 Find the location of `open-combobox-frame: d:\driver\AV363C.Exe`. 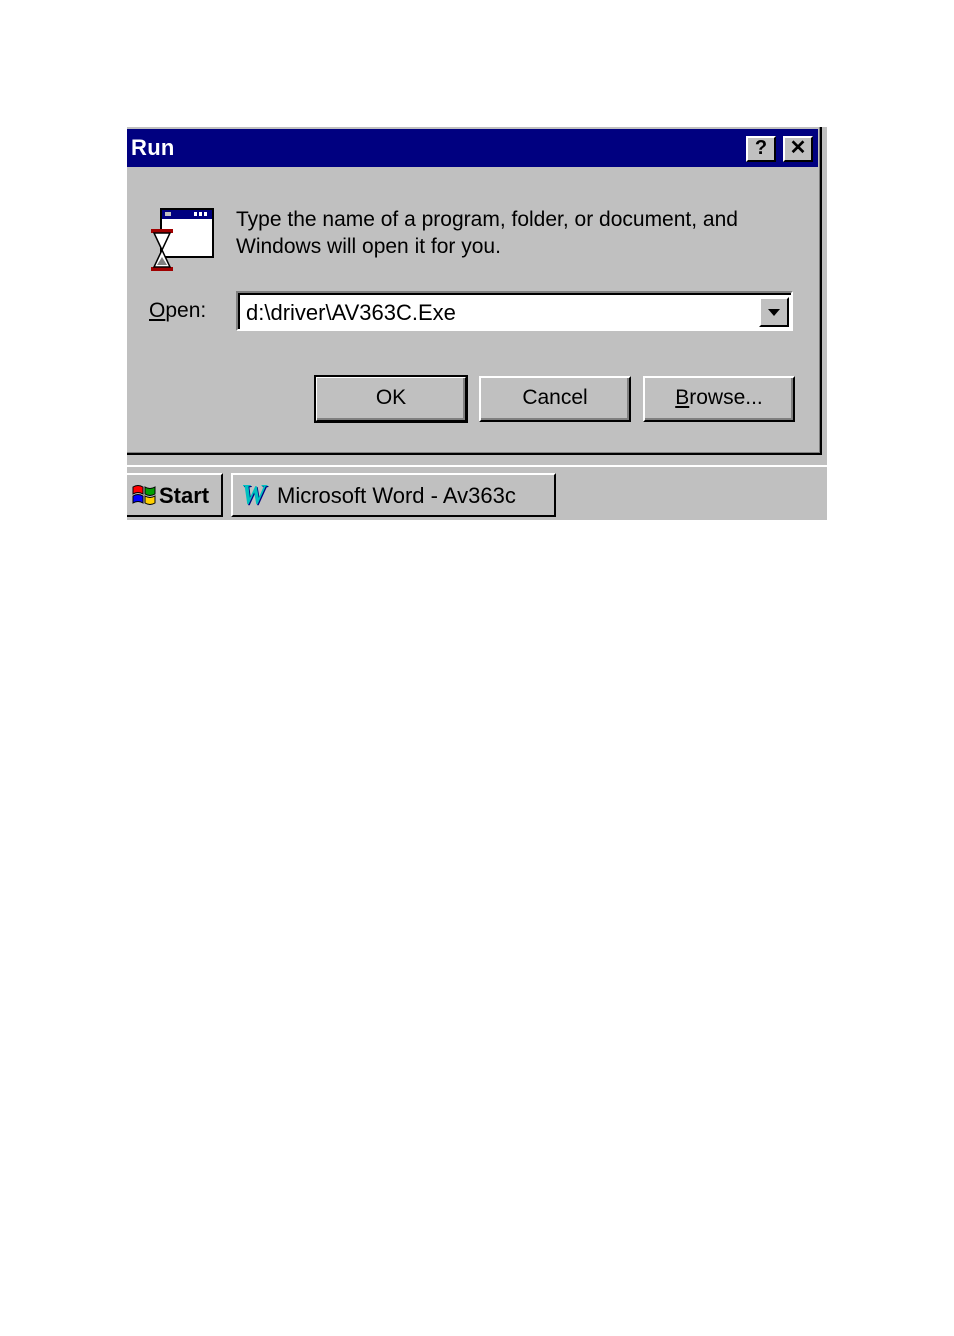

open-combobox-frame: d:\driver\AV363C.Exe is located at coordinates (514, 311).